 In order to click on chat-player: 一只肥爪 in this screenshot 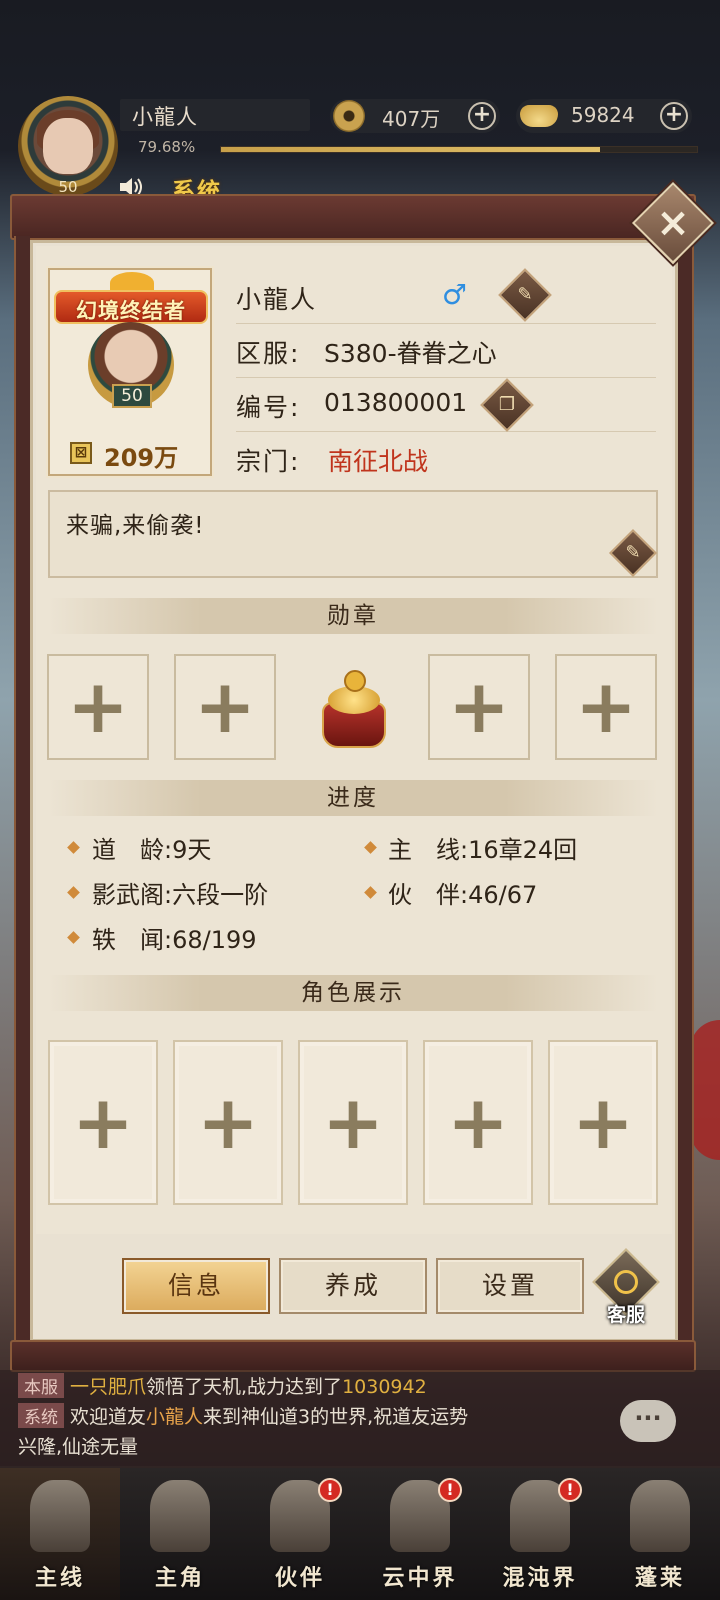, I will do `click(108, 1387)`.